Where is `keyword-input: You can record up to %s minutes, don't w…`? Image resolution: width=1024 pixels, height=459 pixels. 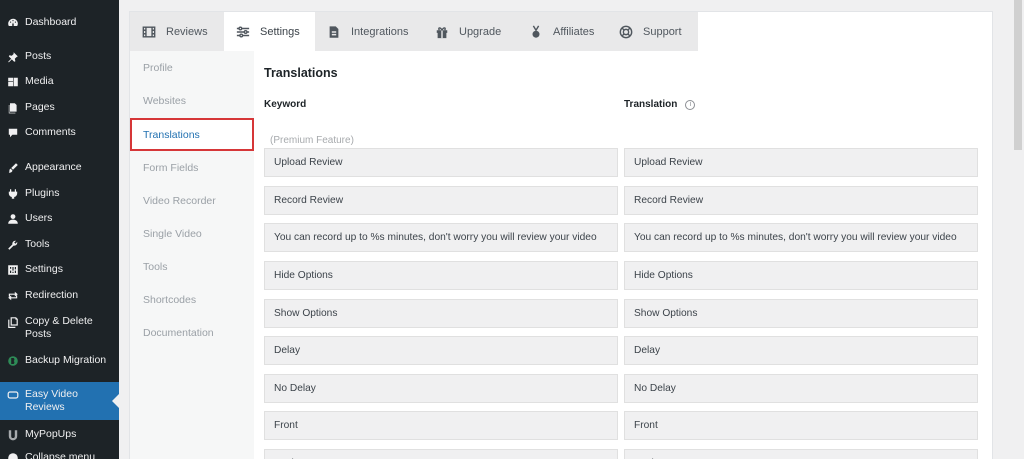 keyword-input: You can record up to %s minutes, don't w… is located at coordinates (441, 237).